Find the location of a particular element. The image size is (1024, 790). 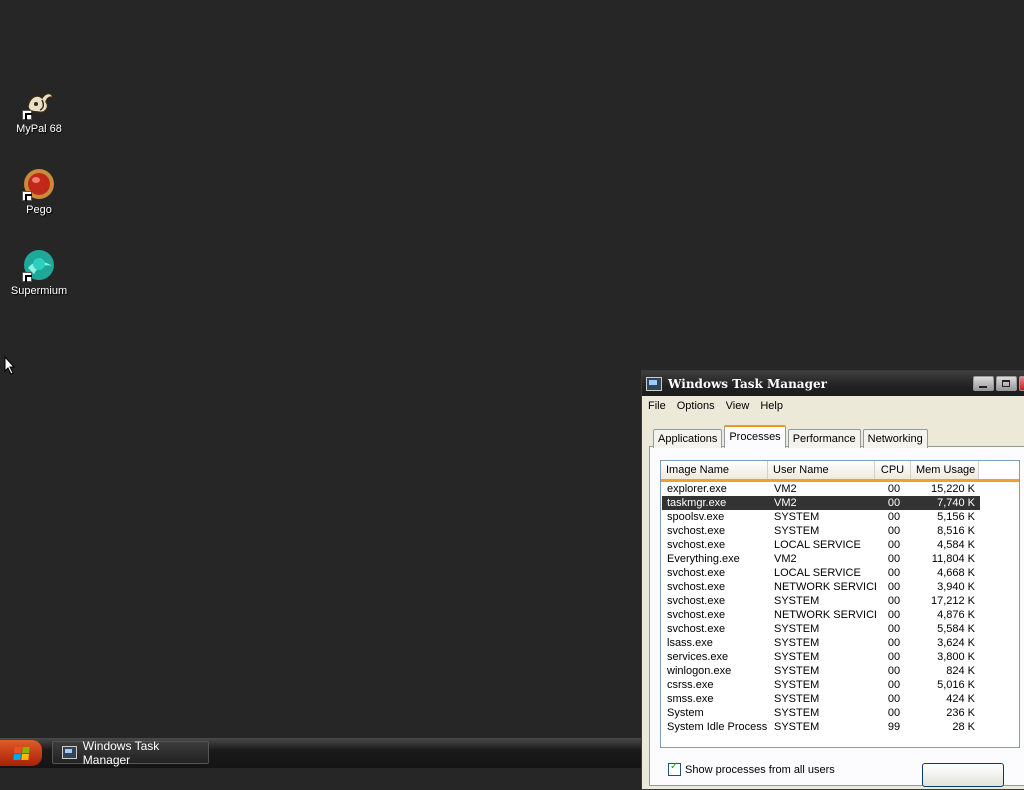

minimize-button is located at coordinates (983, 383).